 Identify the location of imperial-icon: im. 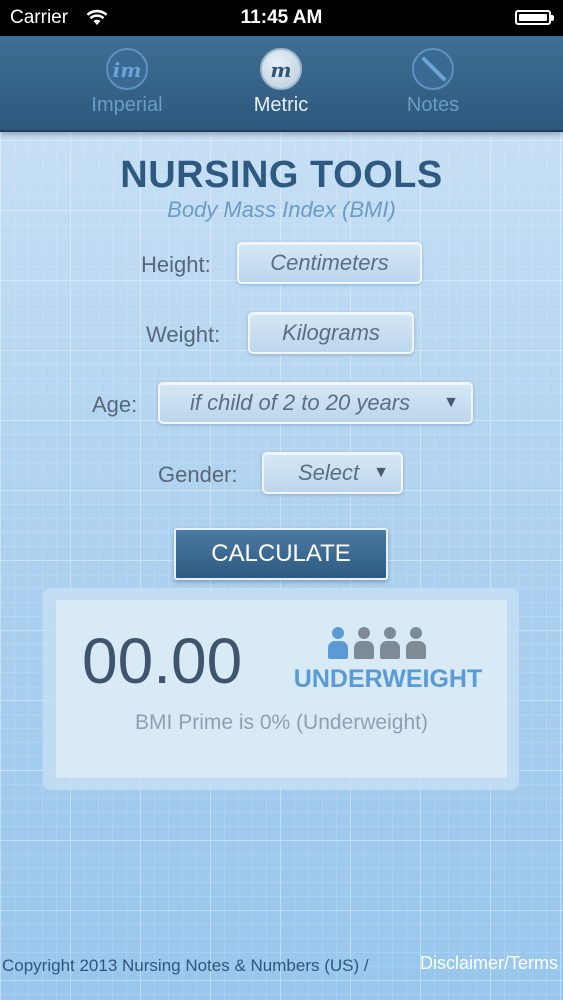
(127, 69).